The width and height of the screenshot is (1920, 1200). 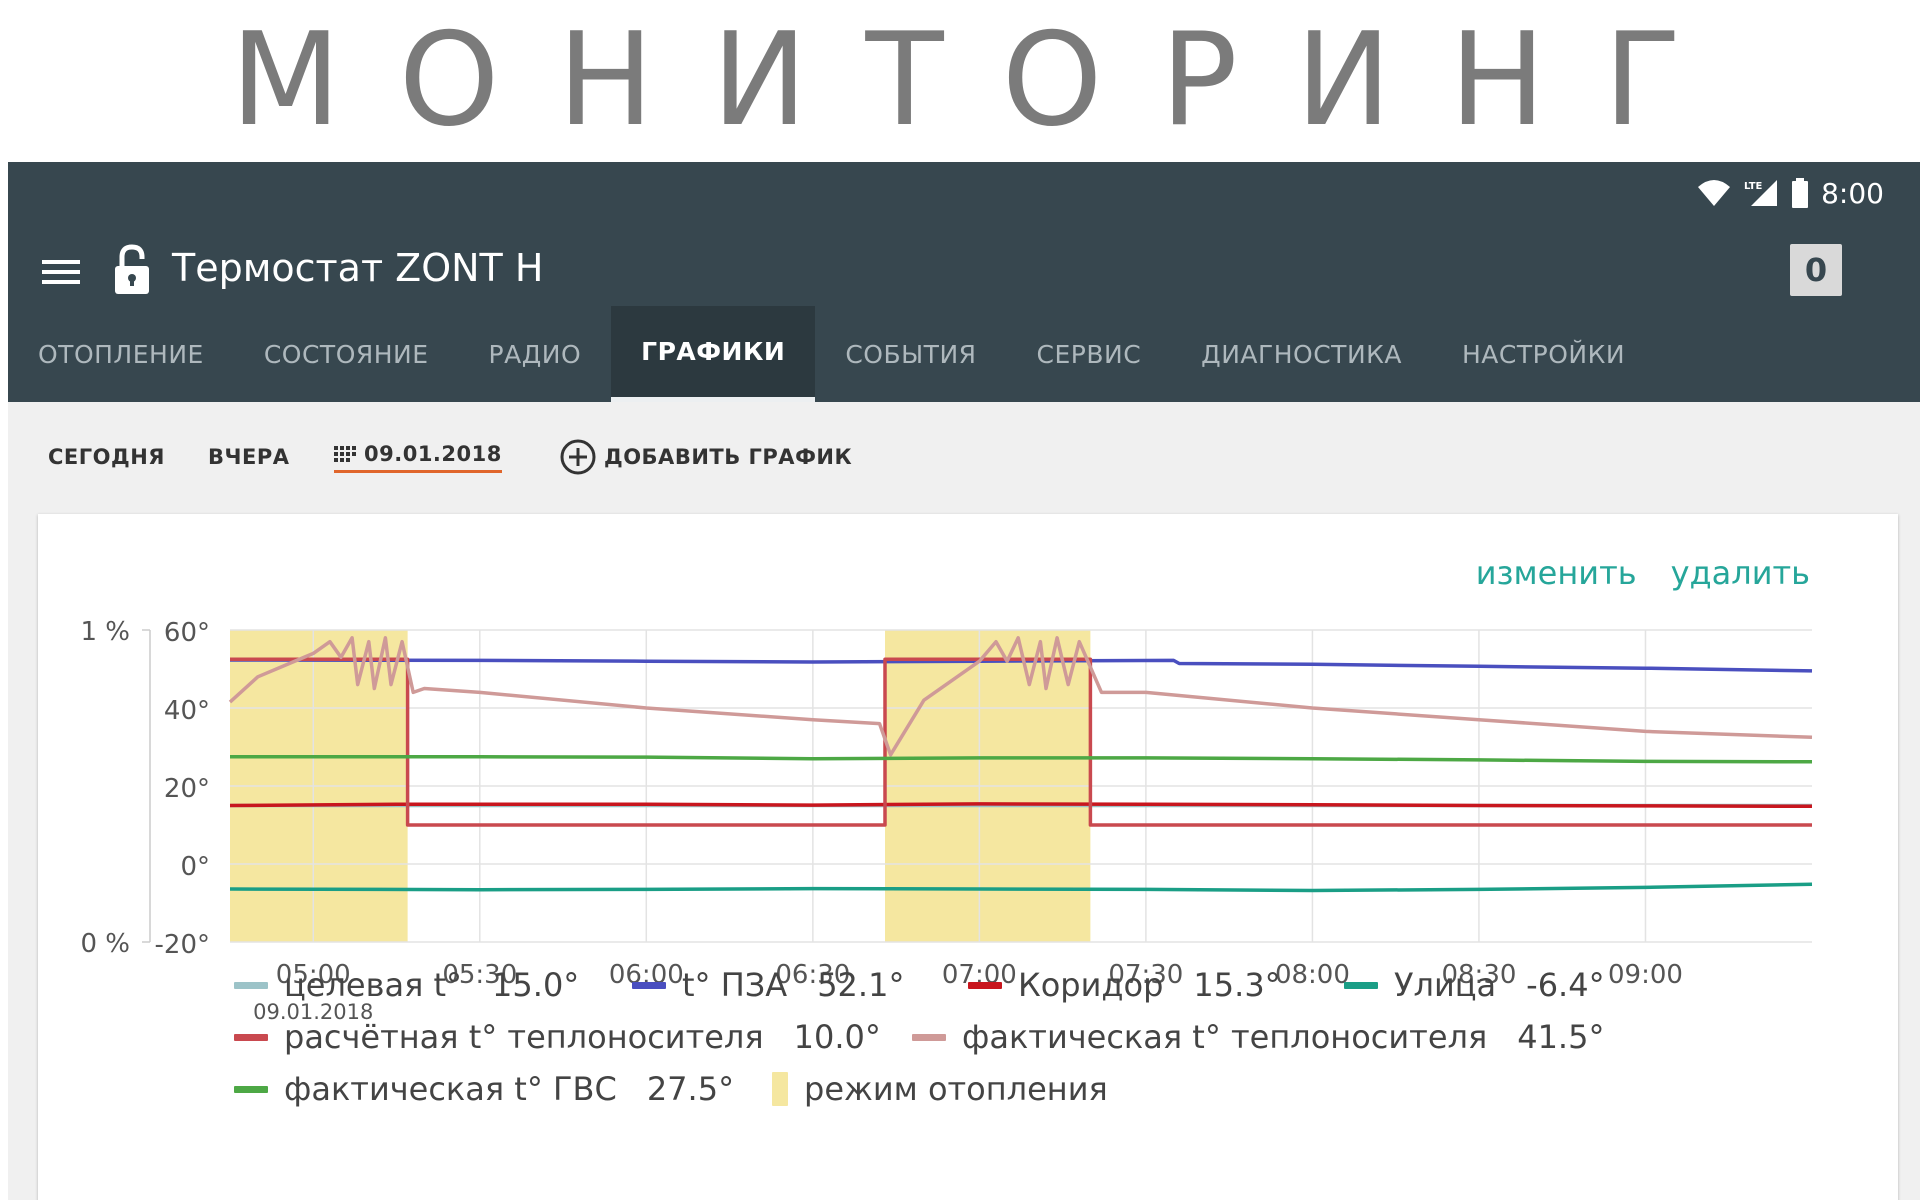 What do you see at coordinates (964, 457) in the screenshot?
I see `range-bar: СЕГОДНЯ ВЧЕРА 09.01.2018 ДОБАВИТЬ ГРАФИК` at bounding box center [964, 457].